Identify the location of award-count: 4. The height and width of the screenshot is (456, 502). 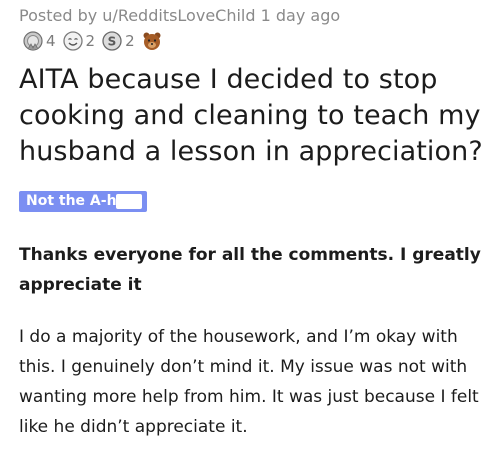
(51, 41).